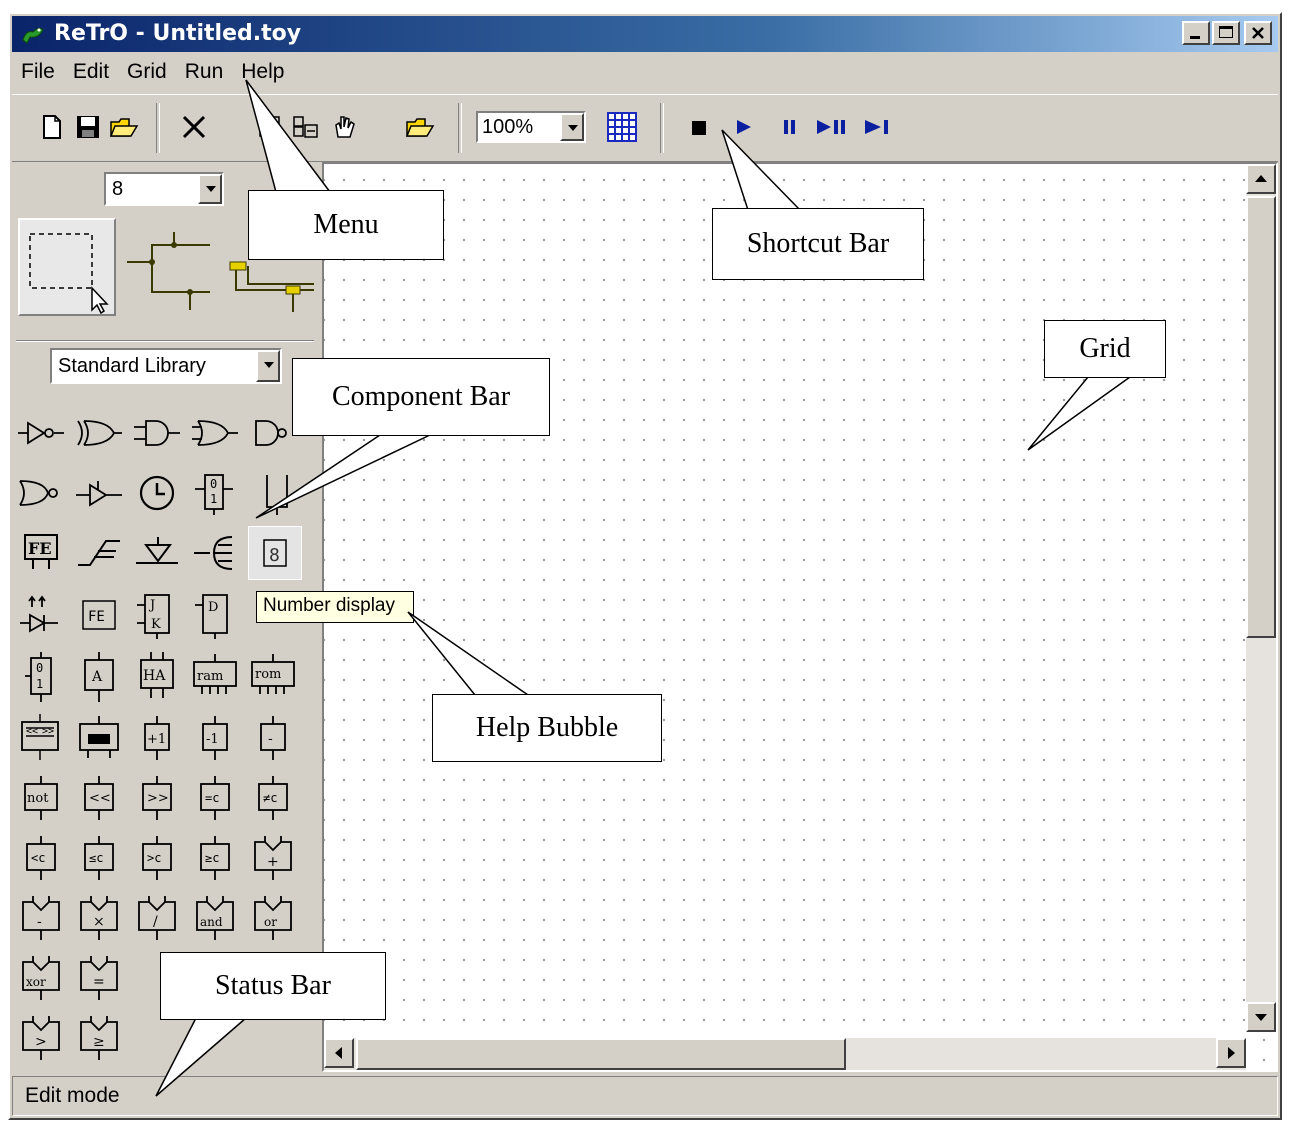 The height and width of the screenshot is (1122, 1289). Describe the element at coordinates (67, 267) in the screenshot. I see `select-tool-button` at that location.